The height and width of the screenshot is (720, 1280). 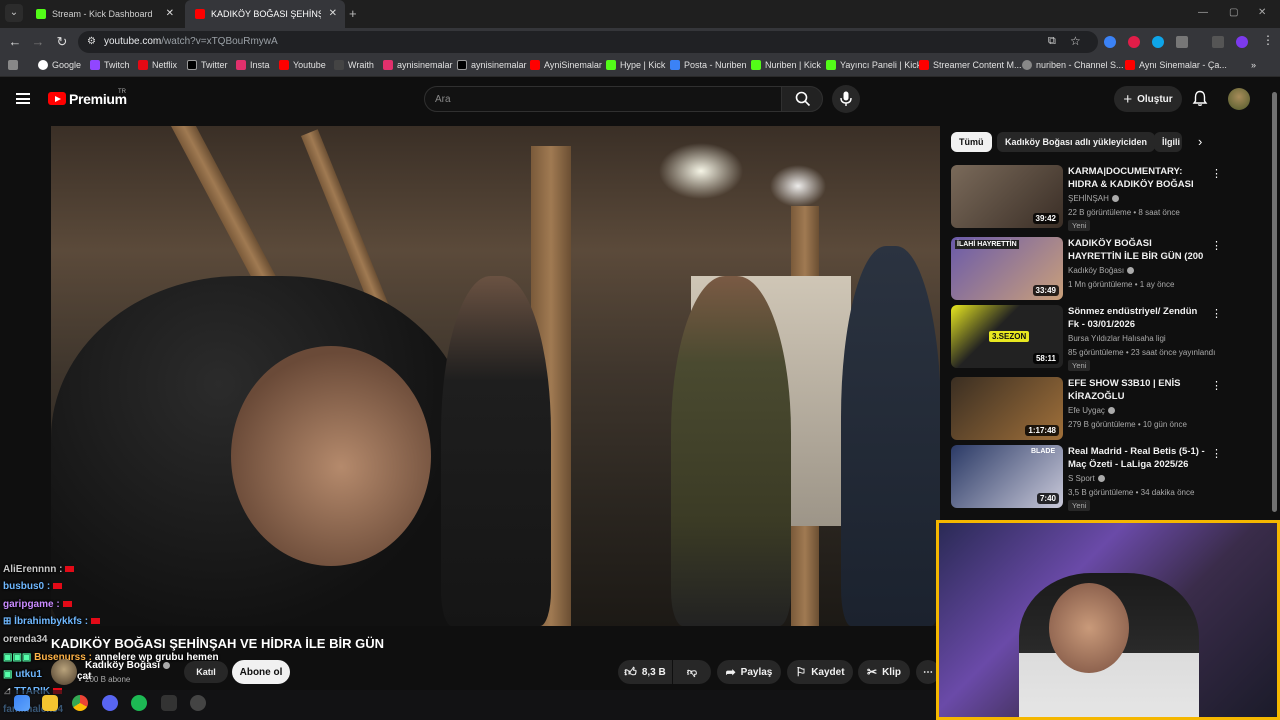 I want to click on tab-search-button: ⌄, so click(x=14, y=13).